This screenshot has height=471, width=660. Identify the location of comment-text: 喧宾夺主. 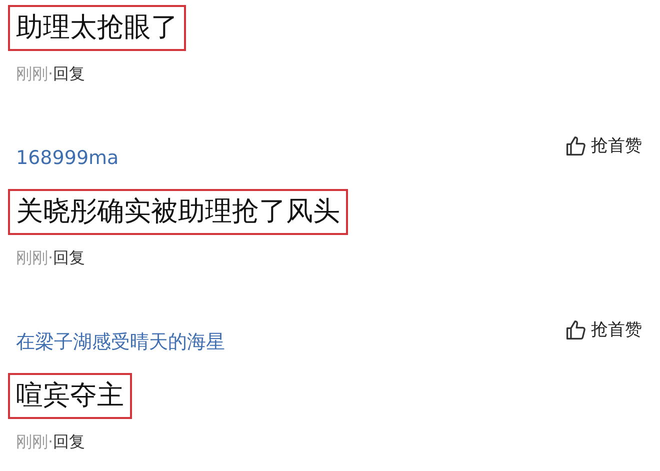
(70, 396).